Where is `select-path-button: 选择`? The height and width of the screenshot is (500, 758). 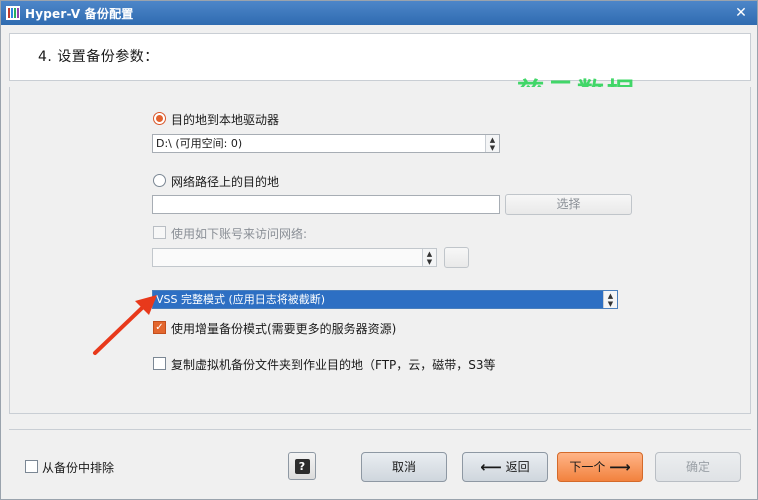 select-path-button: 选择 is located at coordinates (568, 204).